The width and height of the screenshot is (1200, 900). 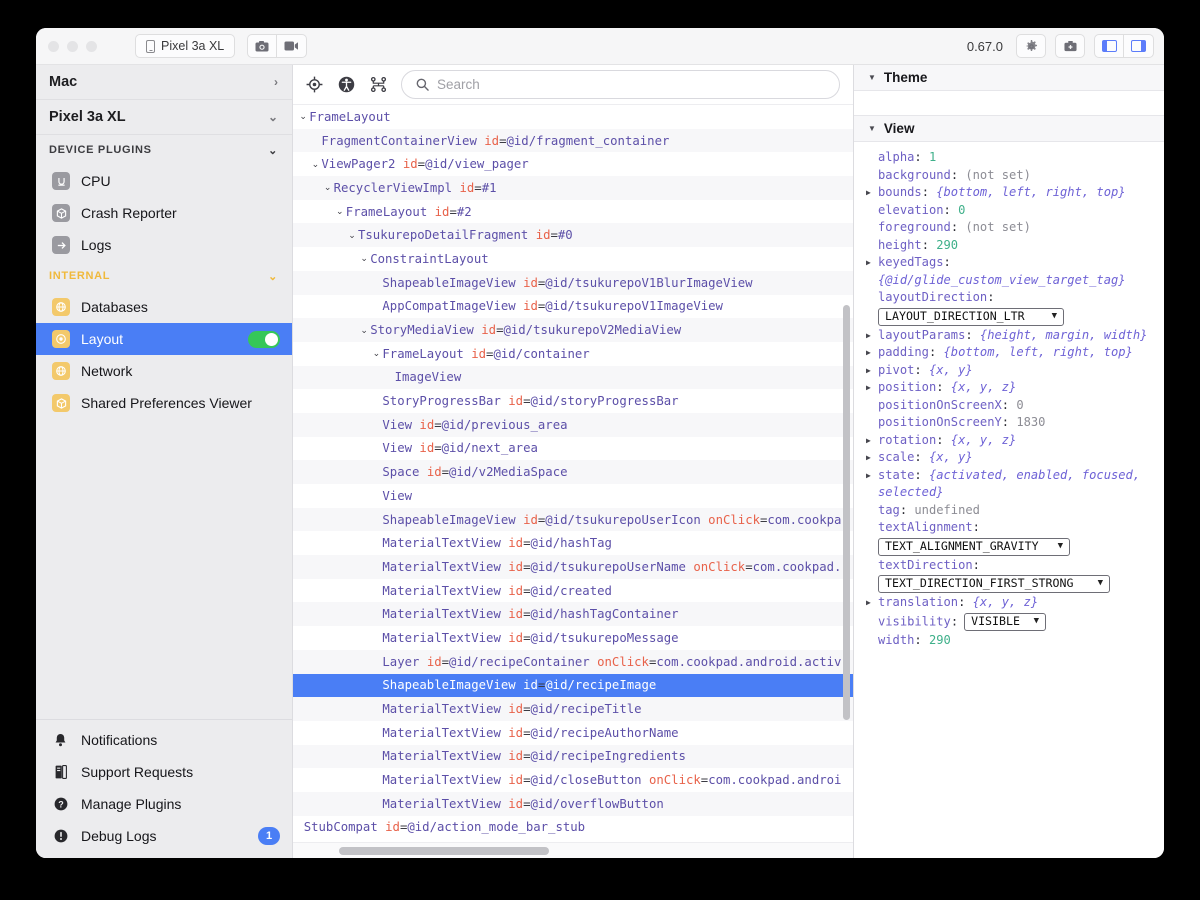 What do you see at coordinates (573, 449) in the screenshot?
I see `tree-row: View id=@id/next_area` at bounding box center [573, 449].